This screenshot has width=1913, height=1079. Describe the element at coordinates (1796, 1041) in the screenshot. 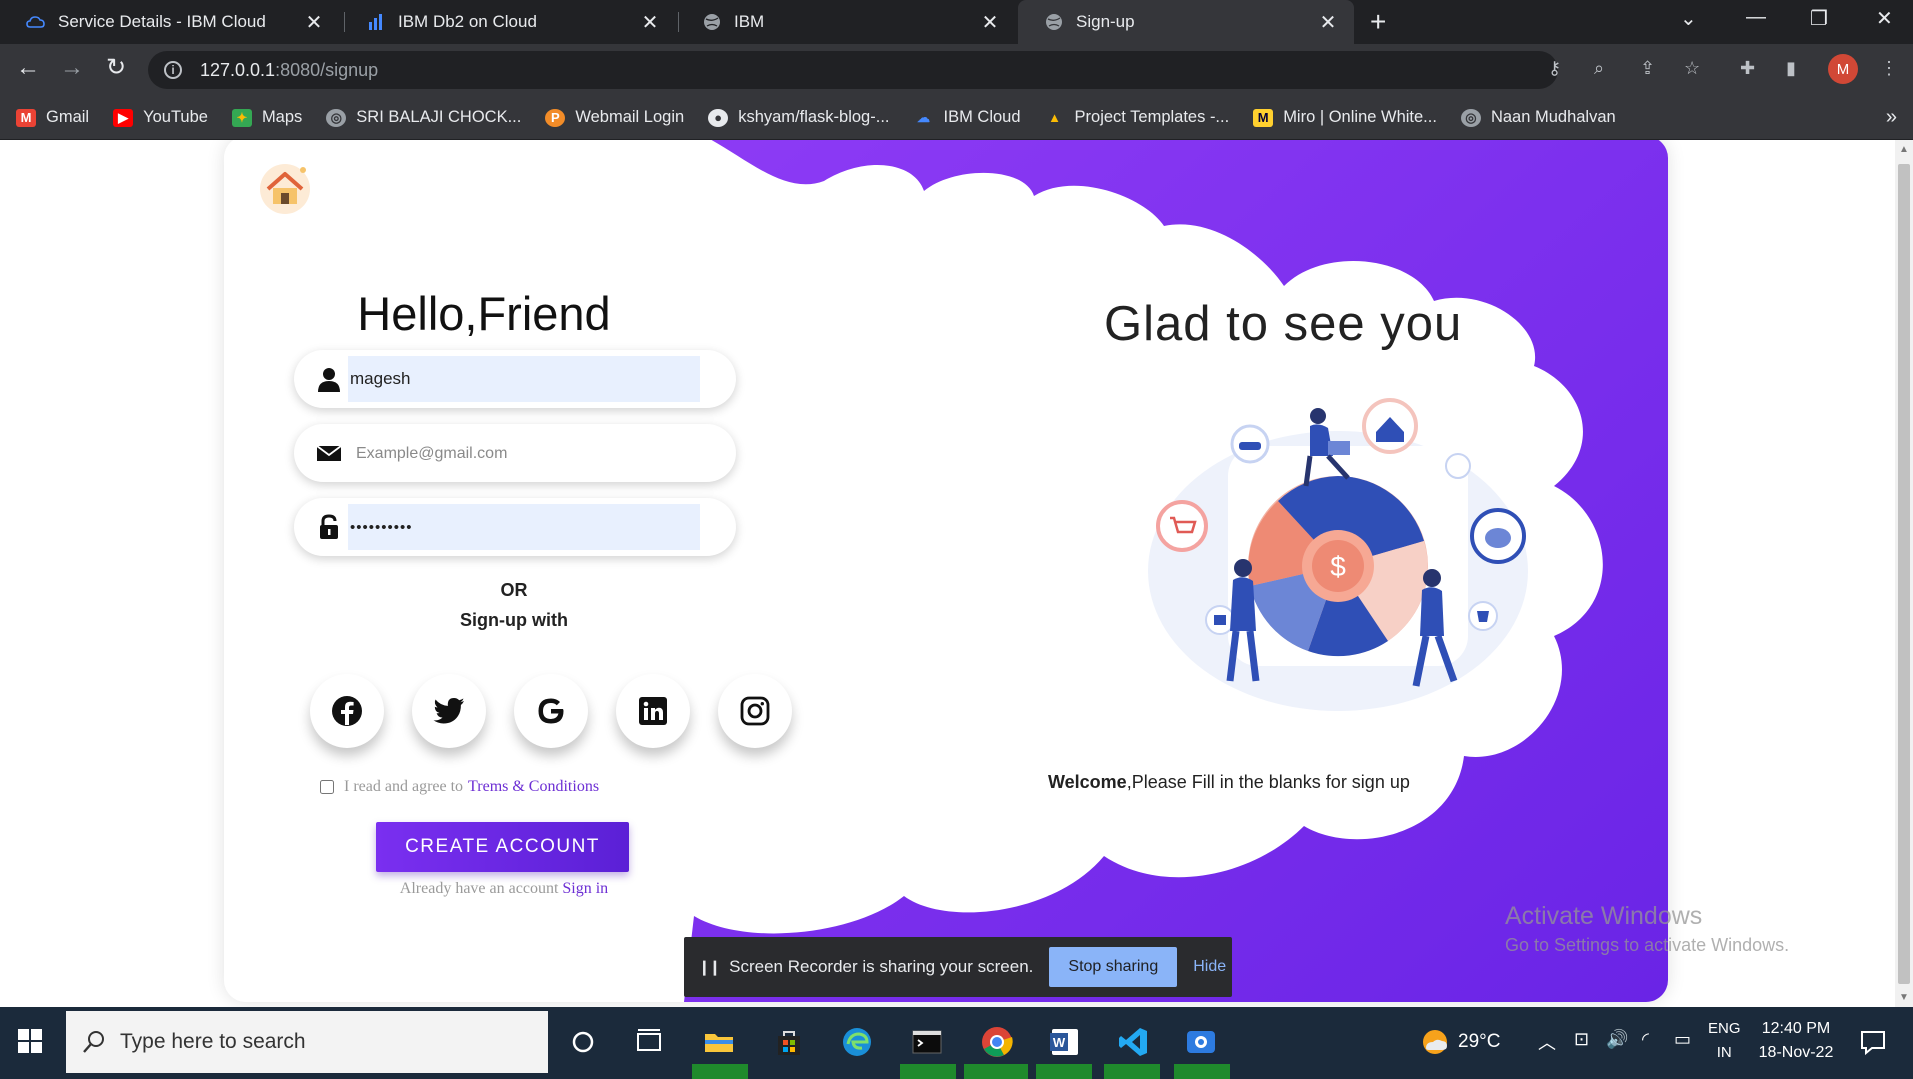

I see `taskbar-clock: 12:40 PM 18-Nov-22` at that location.